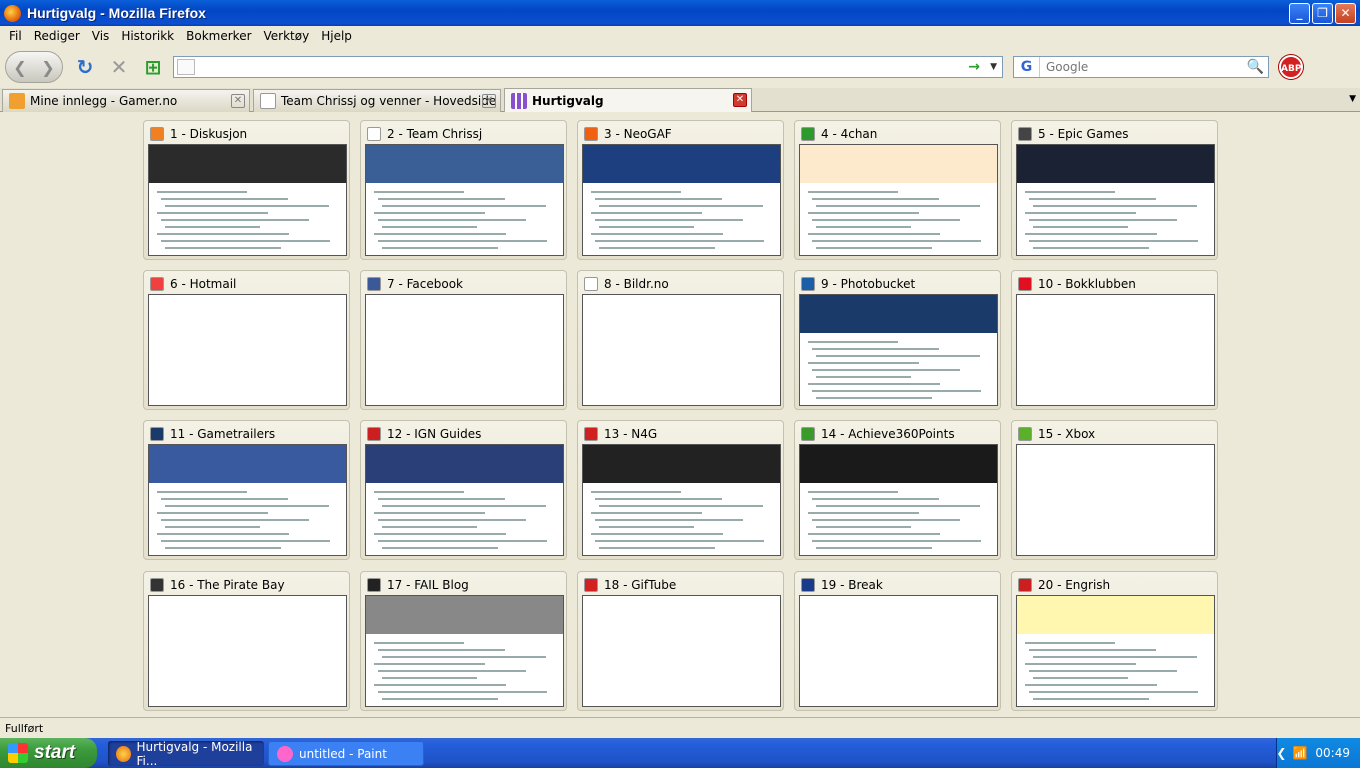 The width and height of the screenshot is (1360, 768). Describe the element at coordinates (346, 753) in the screenshot. I see `taskbar-item-paint: untitled - Paint` at that location.